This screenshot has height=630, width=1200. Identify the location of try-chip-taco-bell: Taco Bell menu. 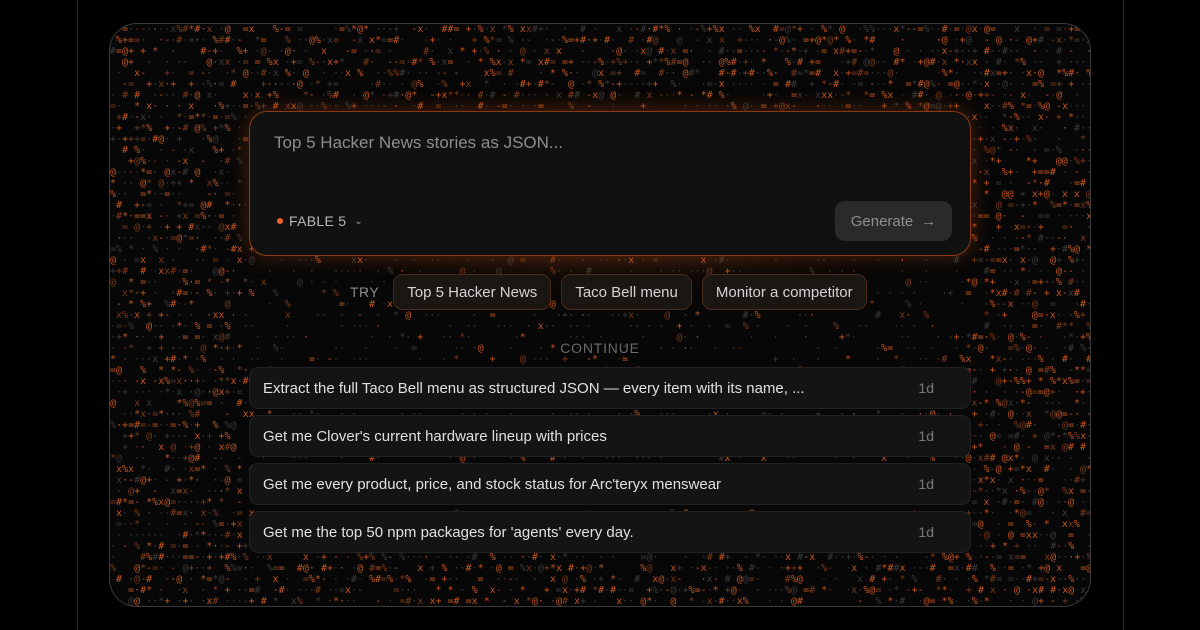
(626, 292).